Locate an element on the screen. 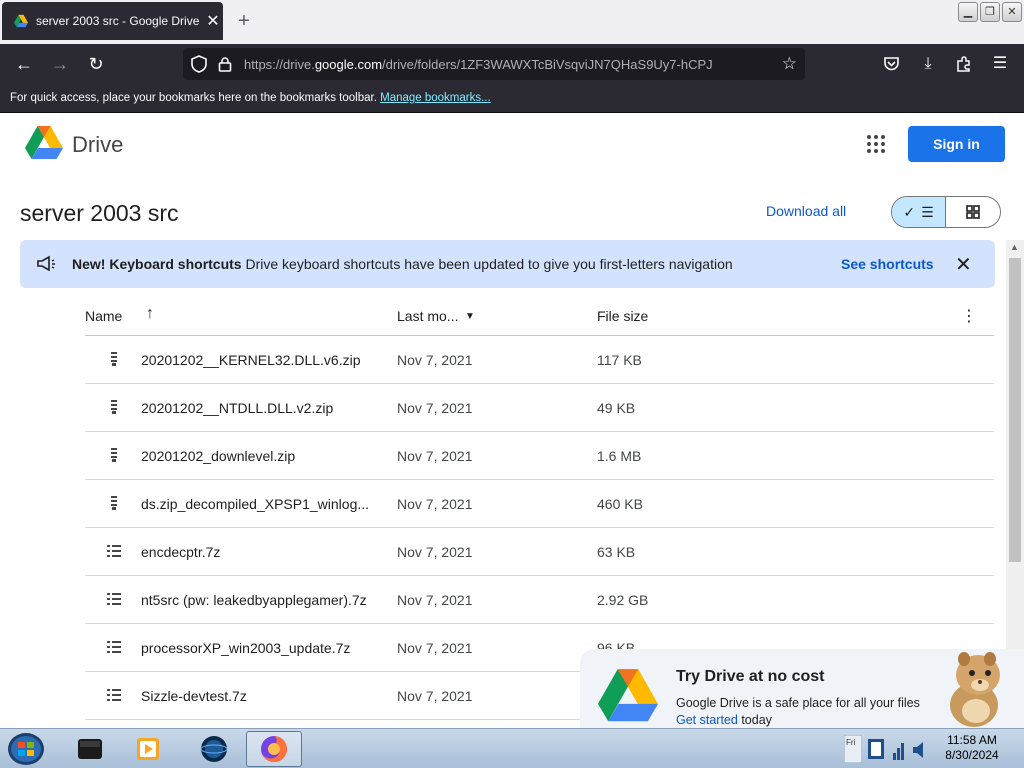 Image resolution: width=1024 pixels, height=768 pixels. sort-dropdown-icon: ▼ is located at coordinates (470, 316).